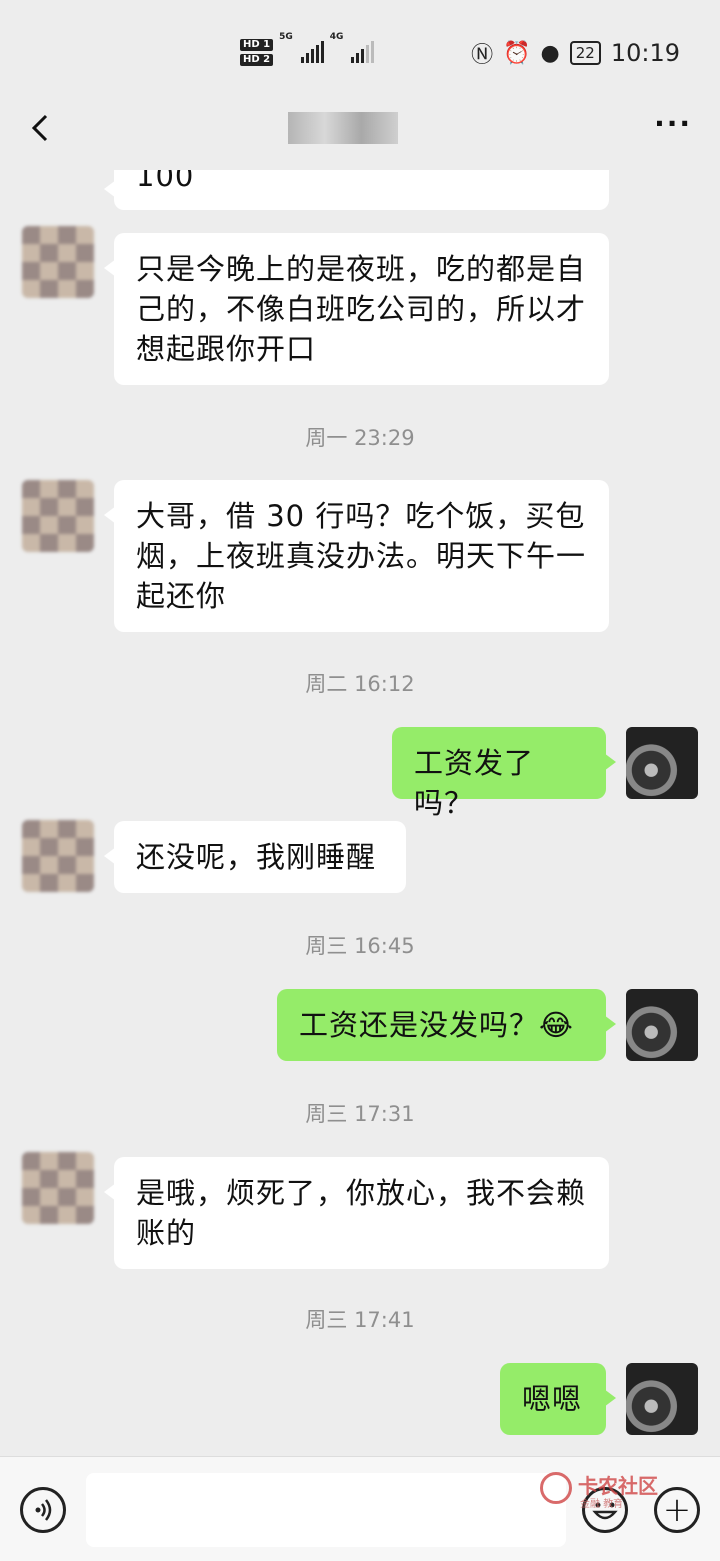  I want to click on message-text: 还没呢，我刚睡醒, so click(256, 857).